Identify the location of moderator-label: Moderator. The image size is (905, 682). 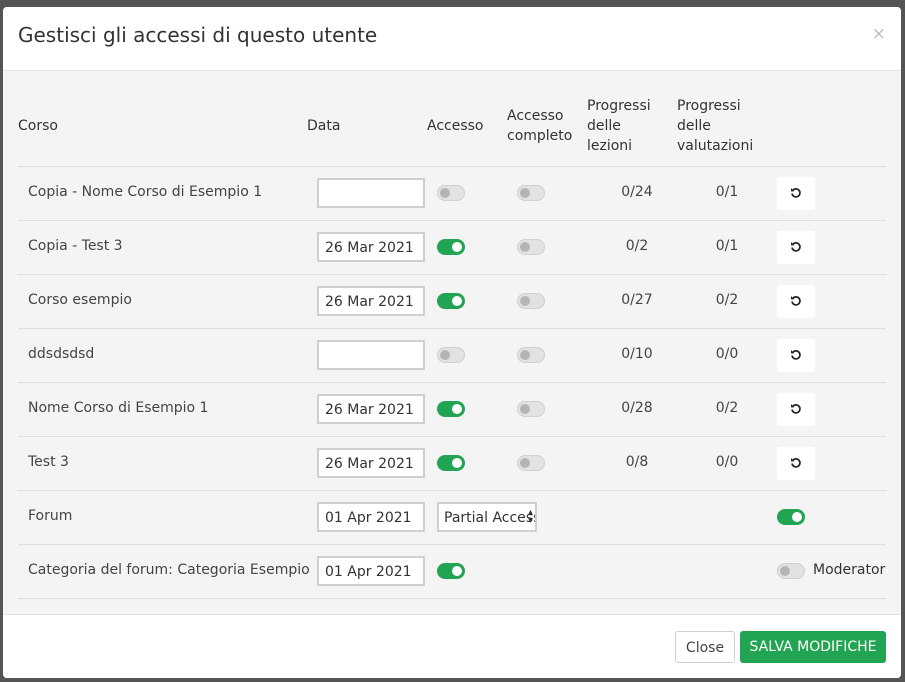
(849, 570).